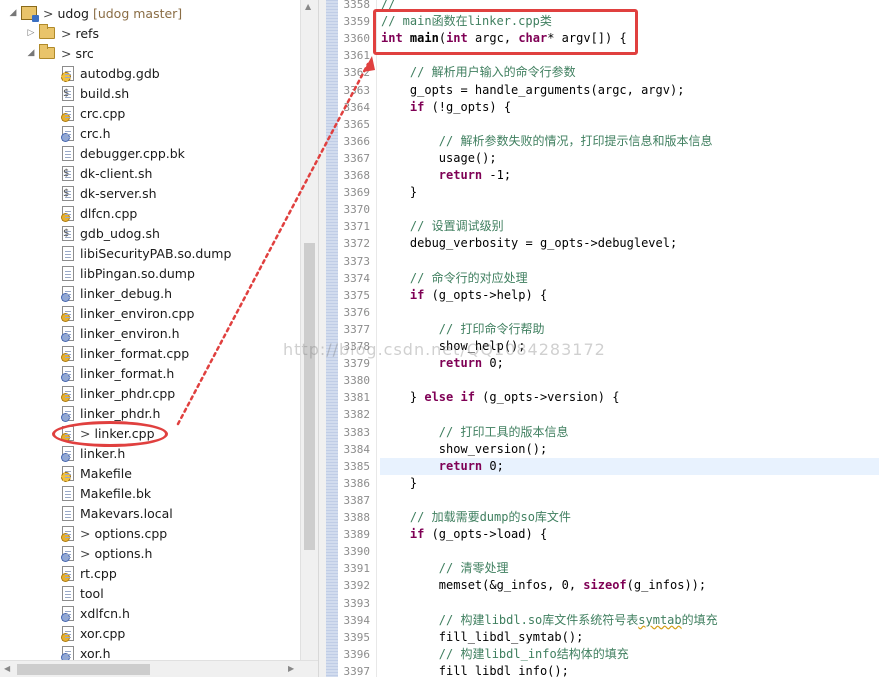 This screenshot has width=879, height=677. What do you see at coordinates (442, 226) in the screenshot?
I see `code-line: // 设置调试级别` at bounding box center [442, 226].